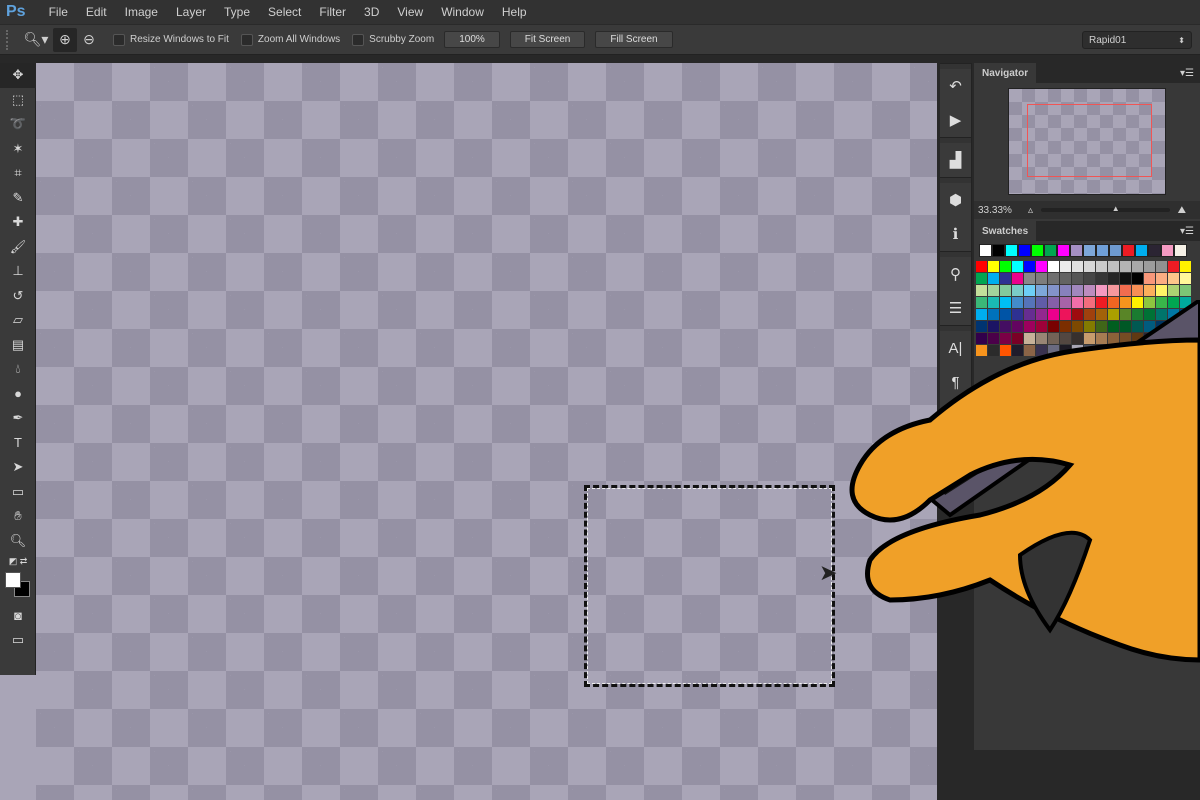 This screenshot has height=800, width=1200. I want to click on magic-wand-icon: ✶, so click(18, 149).